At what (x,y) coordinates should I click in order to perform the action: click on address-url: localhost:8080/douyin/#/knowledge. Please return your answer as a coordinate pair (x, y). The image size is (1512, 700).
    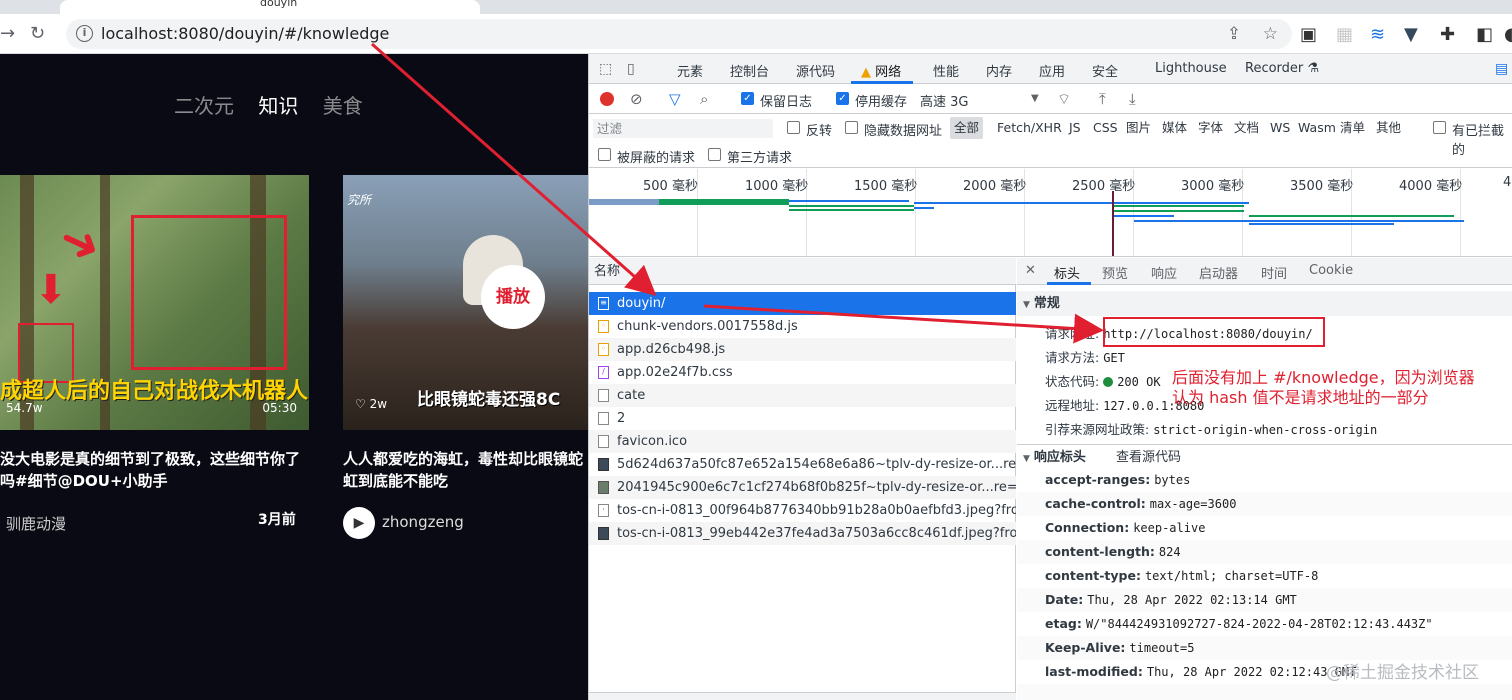
    Looking at the image, I should click on (245, 33).